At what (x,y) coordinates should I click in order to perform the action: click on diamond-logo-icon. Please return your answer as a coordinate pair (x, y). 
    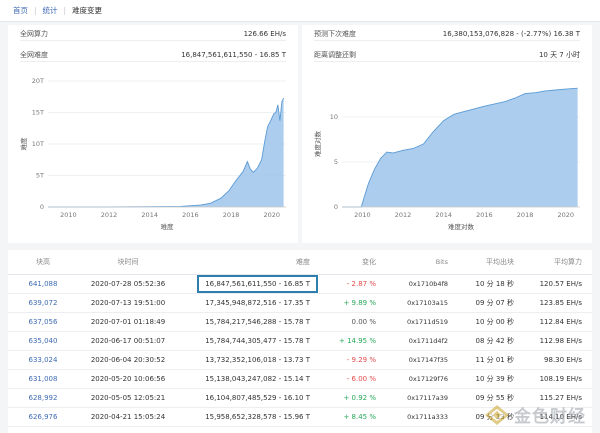
    Looking at the image, I should click on (497, 414).